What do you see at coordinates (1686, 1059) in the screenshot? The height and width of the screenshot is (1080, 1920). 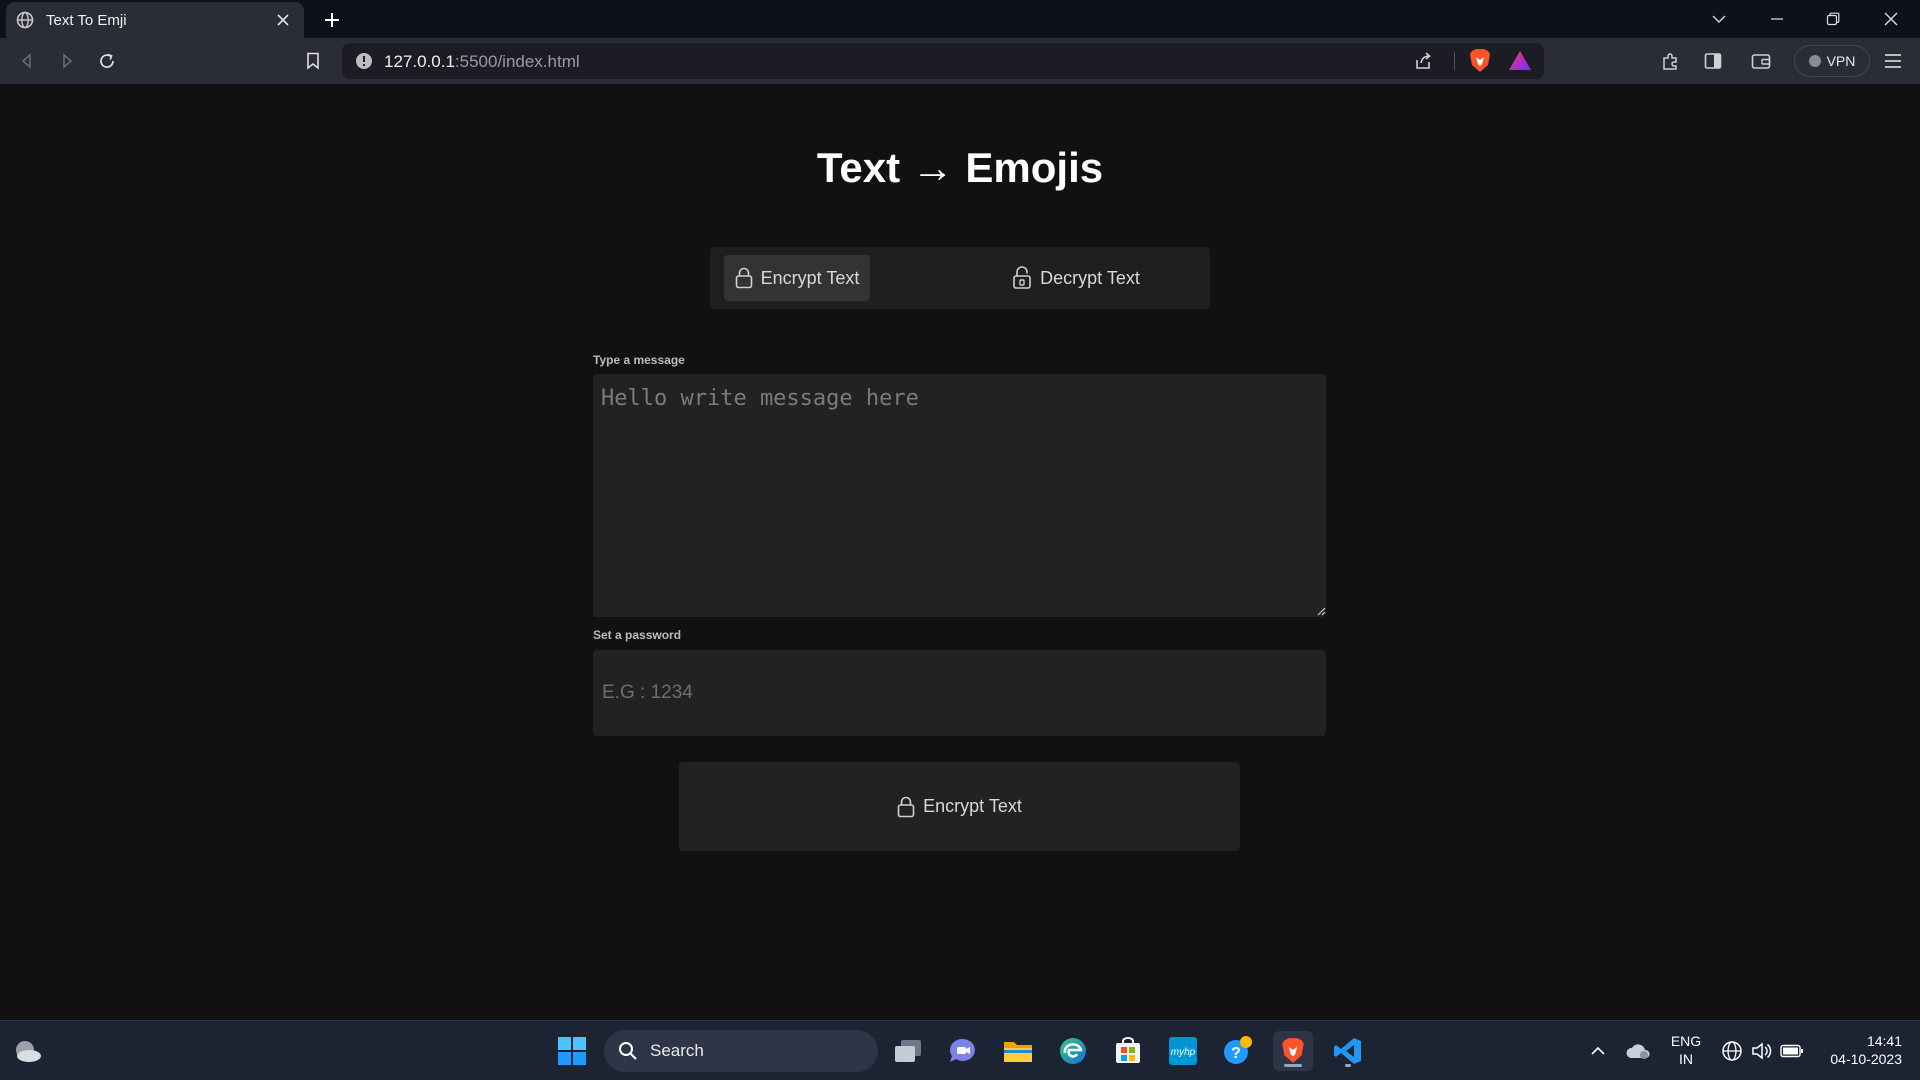 I see `region-label: IN` at bounding box center [1686, 1059].